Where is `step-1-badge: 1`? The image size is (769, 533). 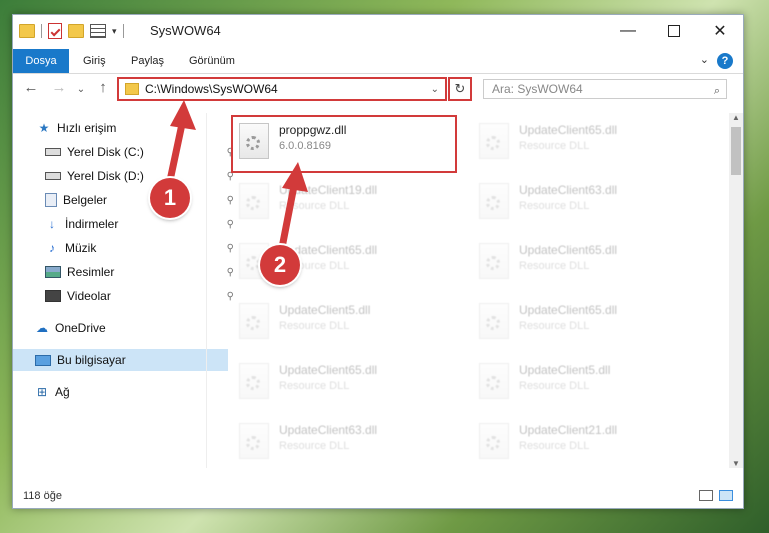
step-1-badge: 1 is located at coordinates (170, 198).